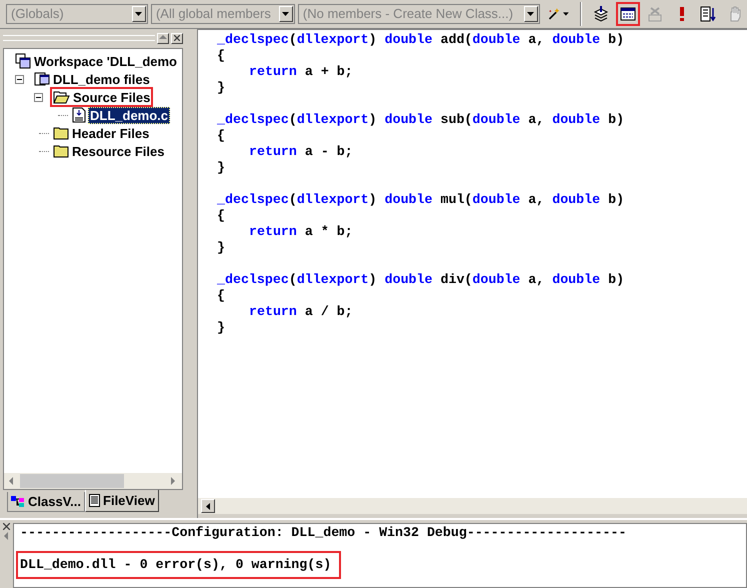 The width and height of the screenshot is (747, 588). What do you see at coordinates (735, 14) in the screenshot?
I see `hand-icon` at bounding box center [735, 14].